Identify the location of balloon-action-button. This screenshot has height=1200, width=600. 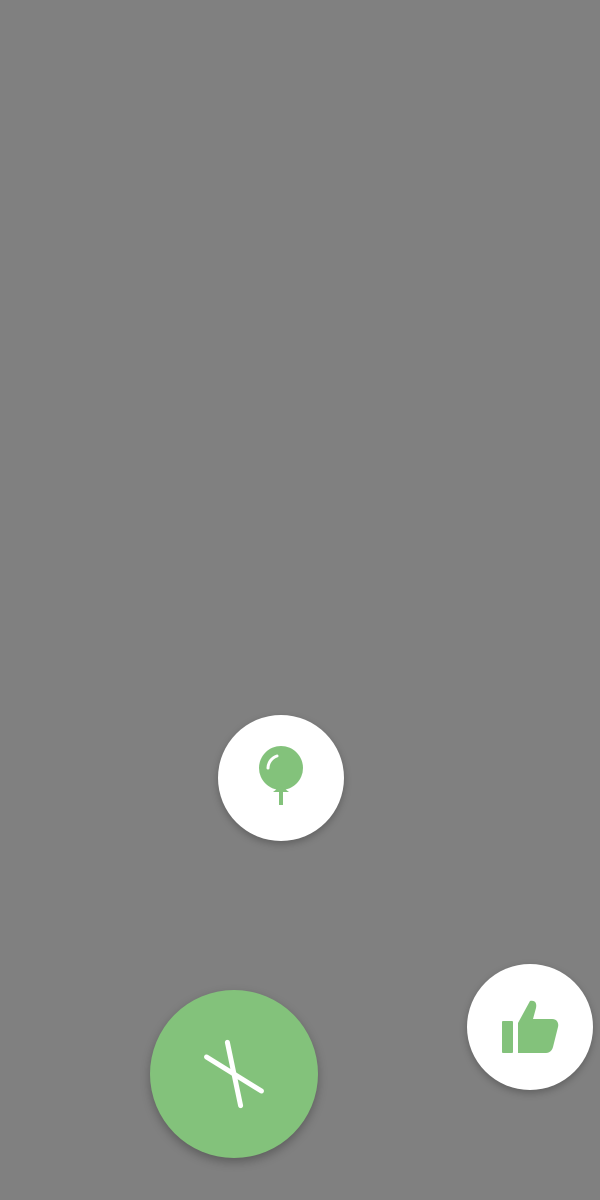
(281, 778).